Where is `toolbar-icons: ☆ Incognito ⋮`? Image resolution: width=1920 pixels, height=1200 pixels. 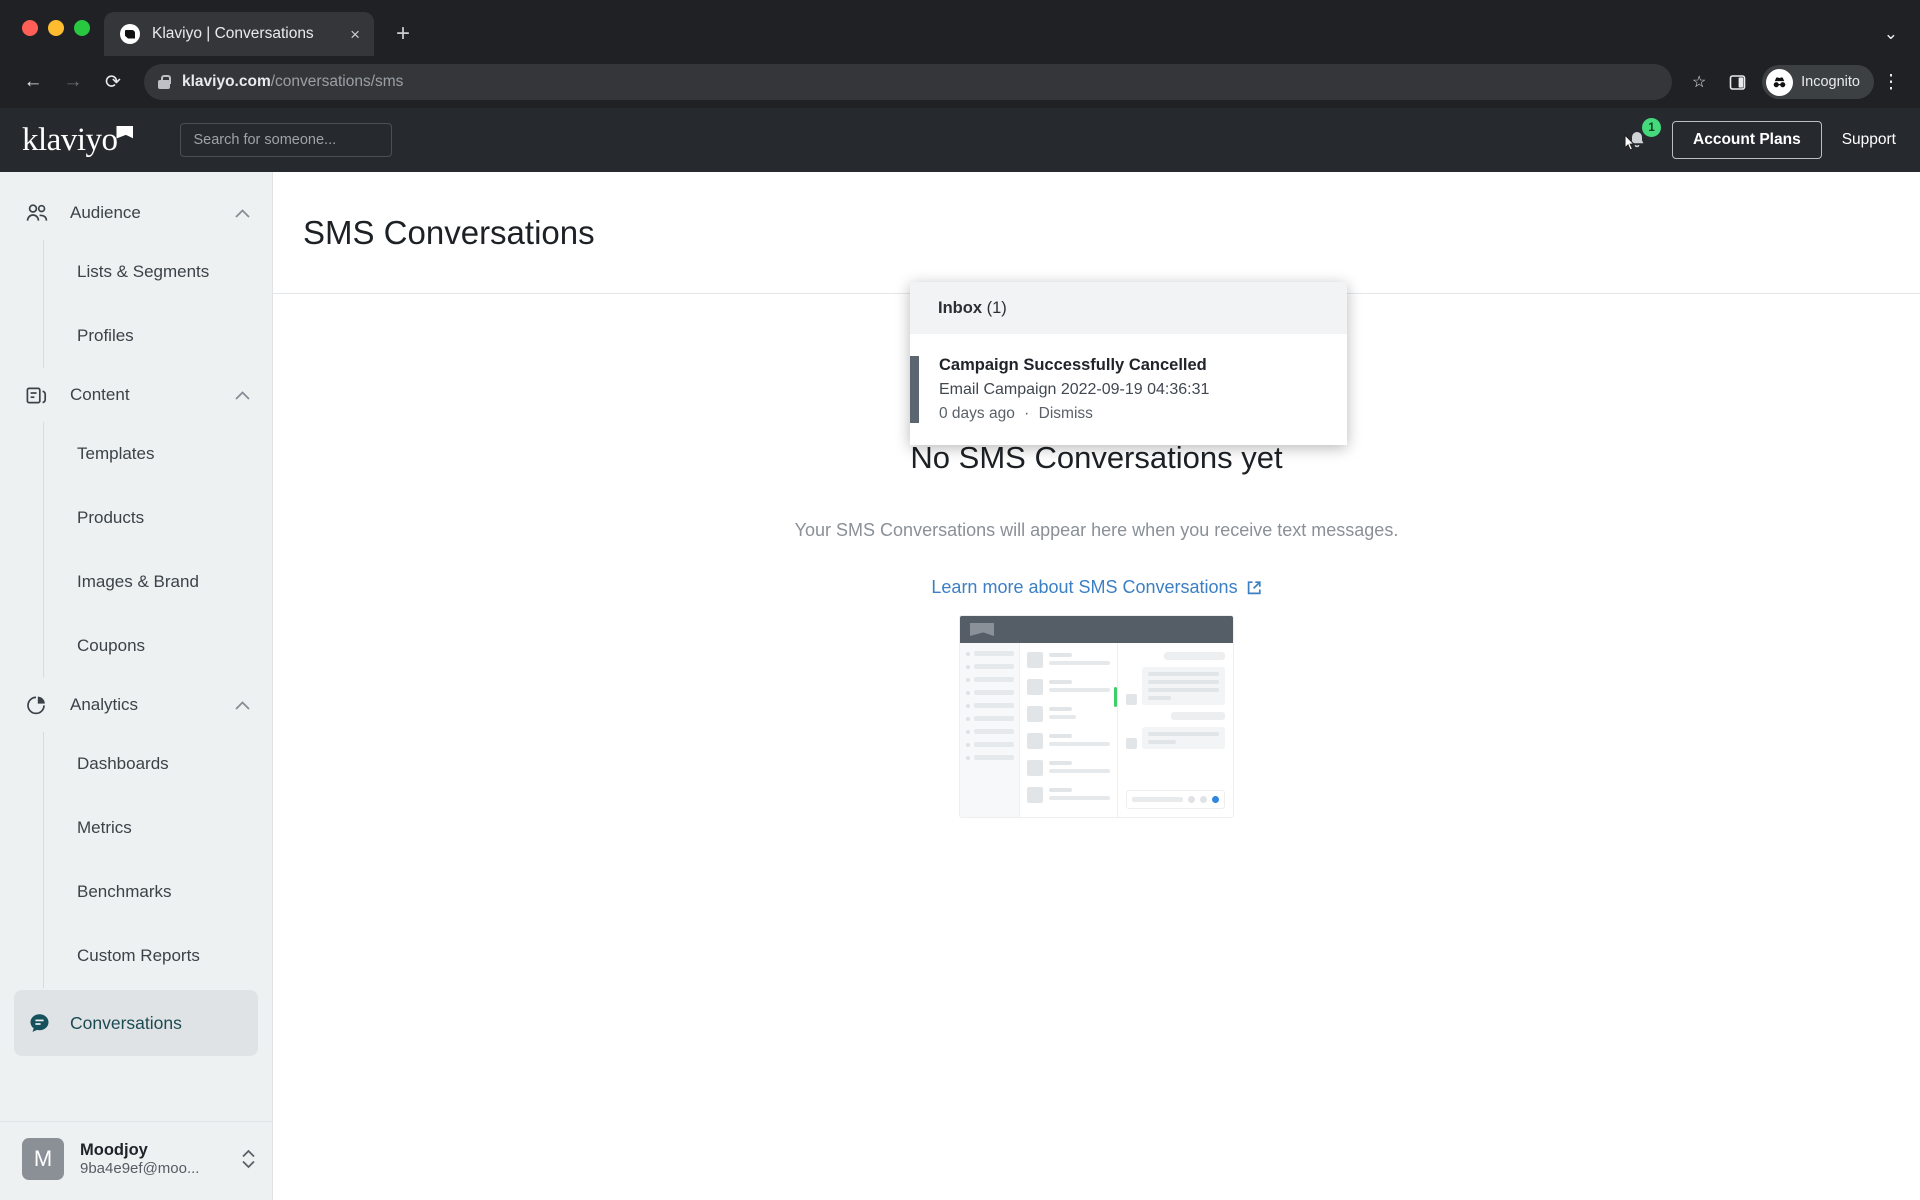
toolbar-icons: ☆ Incognito ⋮ is located at coordinates (1793, 82).